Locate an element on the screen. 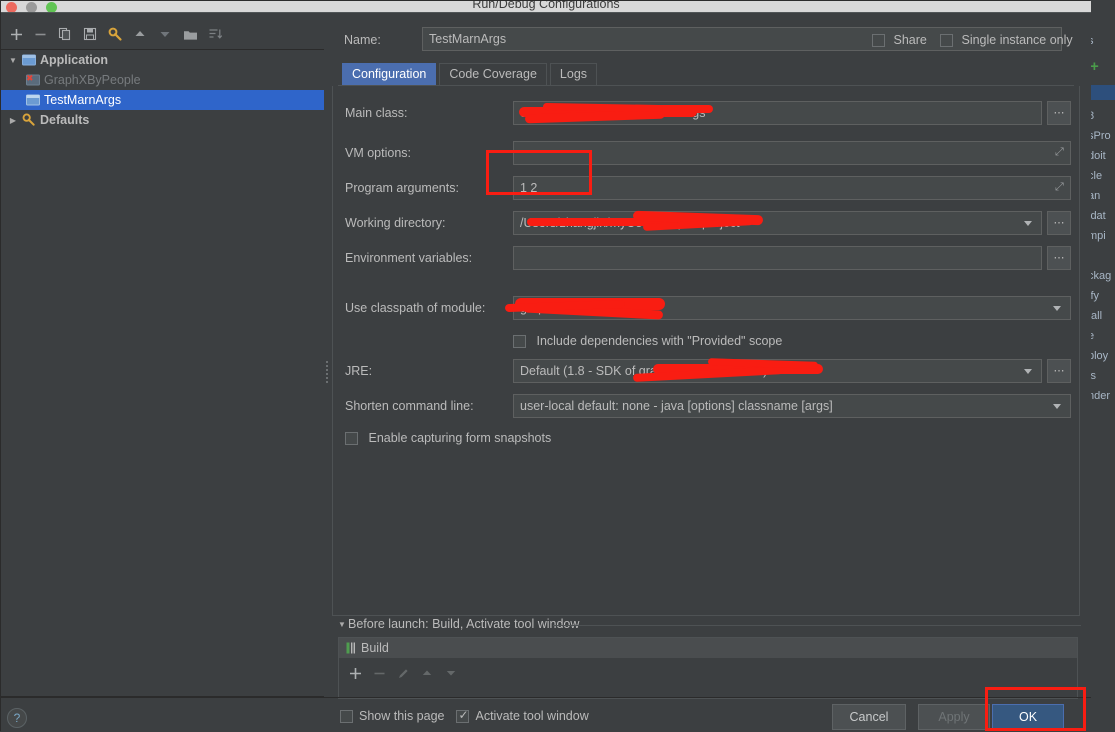 This screenshot has height=732, width=1115. maven-fragment: nder is located at coordinates (1099, 396).